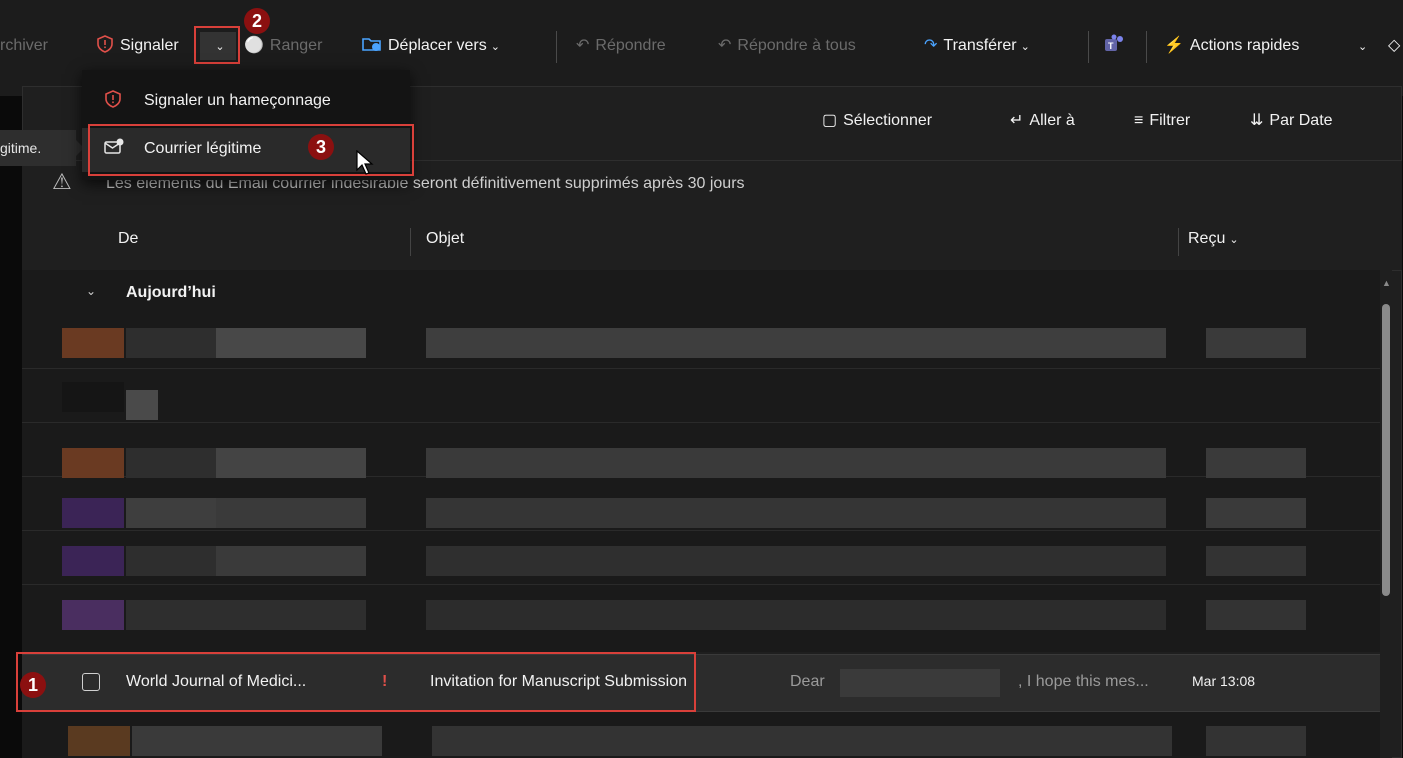 The height and width of the screenshot is (758, 1403). What do you see at coordinates (1017, 120) in the screenshot?
I see `arrow-down-icon: ↵` at bounding box center [1017, 120].